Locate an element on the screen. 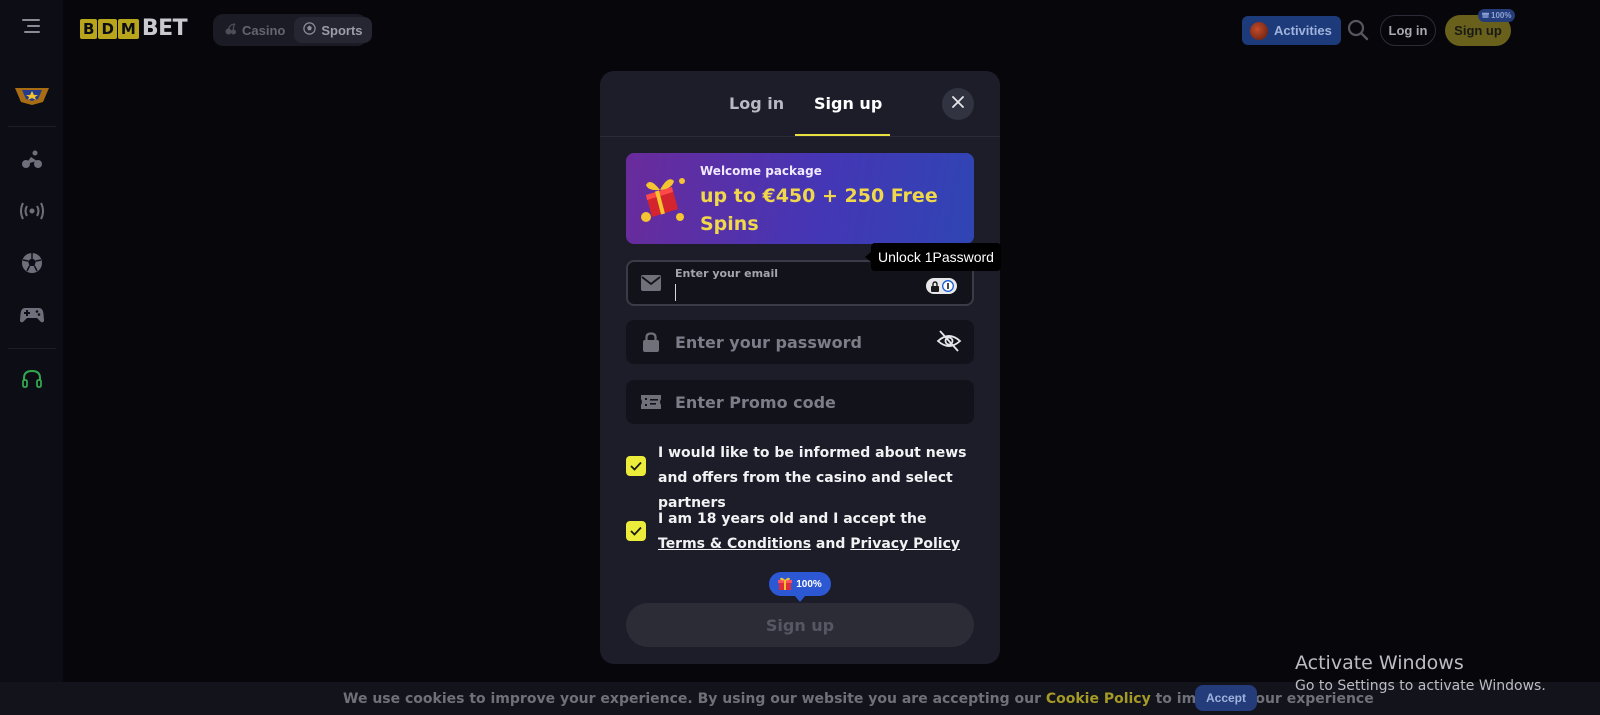  promo-code-field: Enter Promo code is located at coordinates (800, 402).